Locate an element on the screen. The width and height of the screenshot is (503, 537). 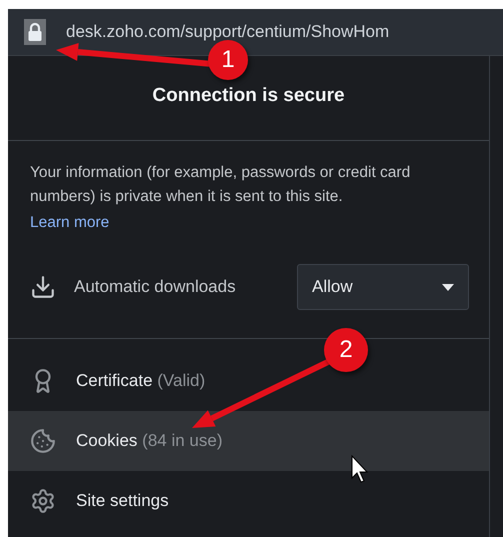
caret-icon is located at coordinates (448, 287).